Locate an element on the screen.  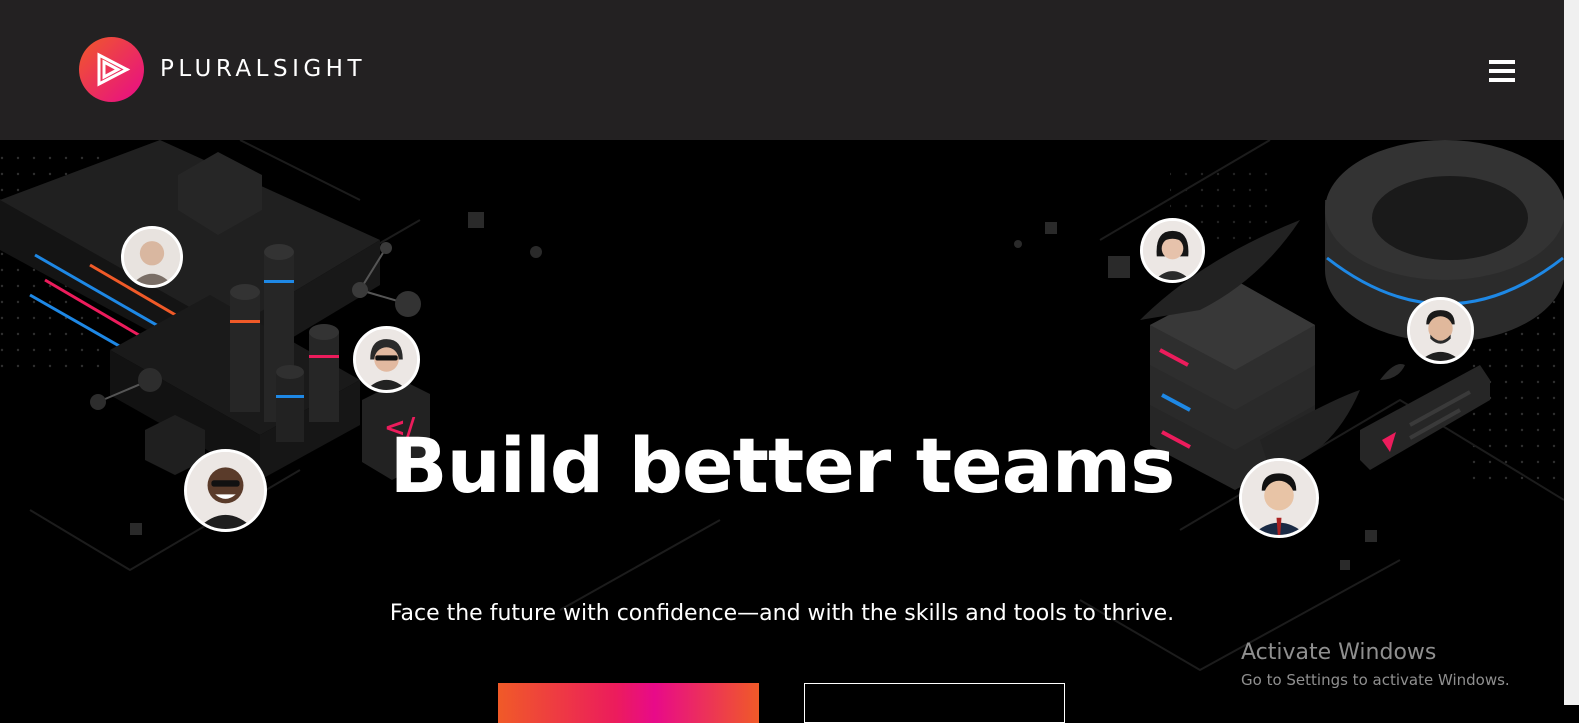
secondary-cta-button is located at coordinates (934, 703).